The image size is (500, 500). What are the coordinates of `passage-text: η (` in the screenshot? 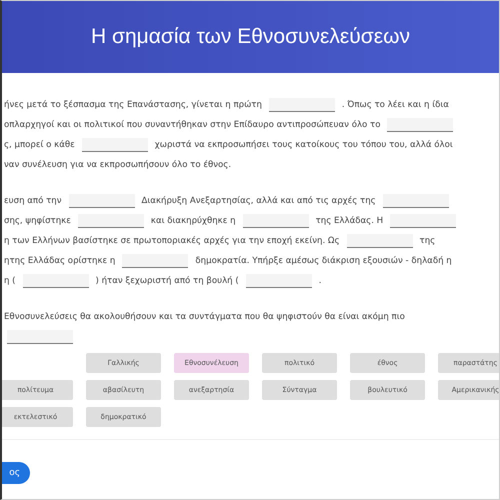 It's located at (10, 281).